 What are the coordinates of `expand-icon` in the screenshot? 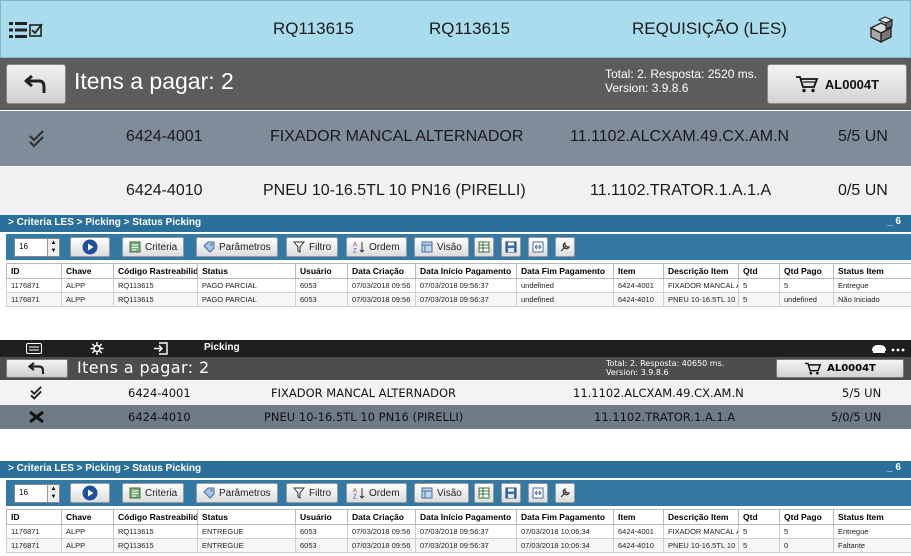 It's located at (538, 493).